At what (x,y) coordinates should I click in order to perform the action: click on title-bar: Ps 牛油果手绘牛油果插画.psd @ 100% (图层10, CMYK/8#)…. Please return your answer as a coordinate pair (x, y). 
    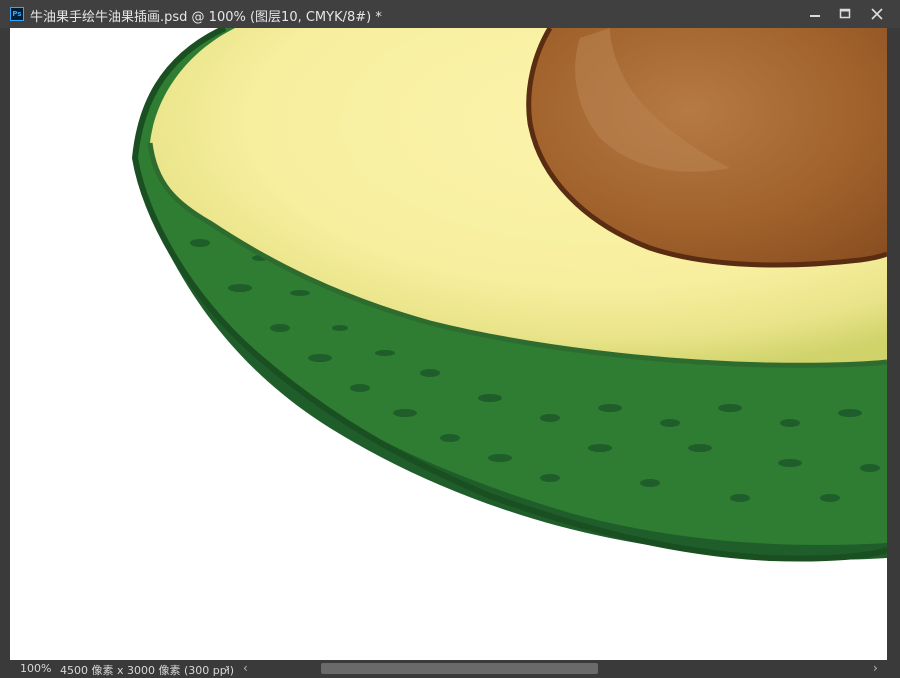
    Looking at the image, I should click on (450, 14).